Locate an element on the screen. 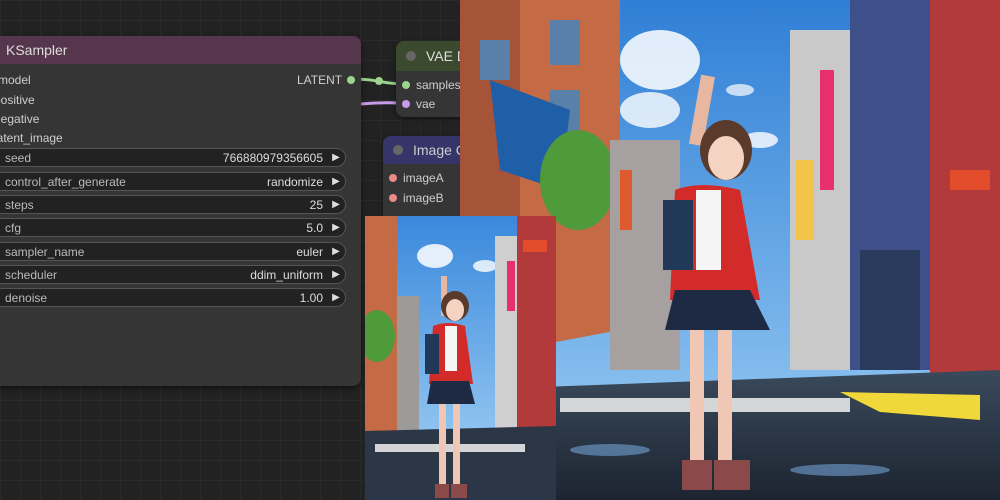 The height and width of the screenshot is (500, 1000). input-vae-slot is located at coordinates (406, 104).